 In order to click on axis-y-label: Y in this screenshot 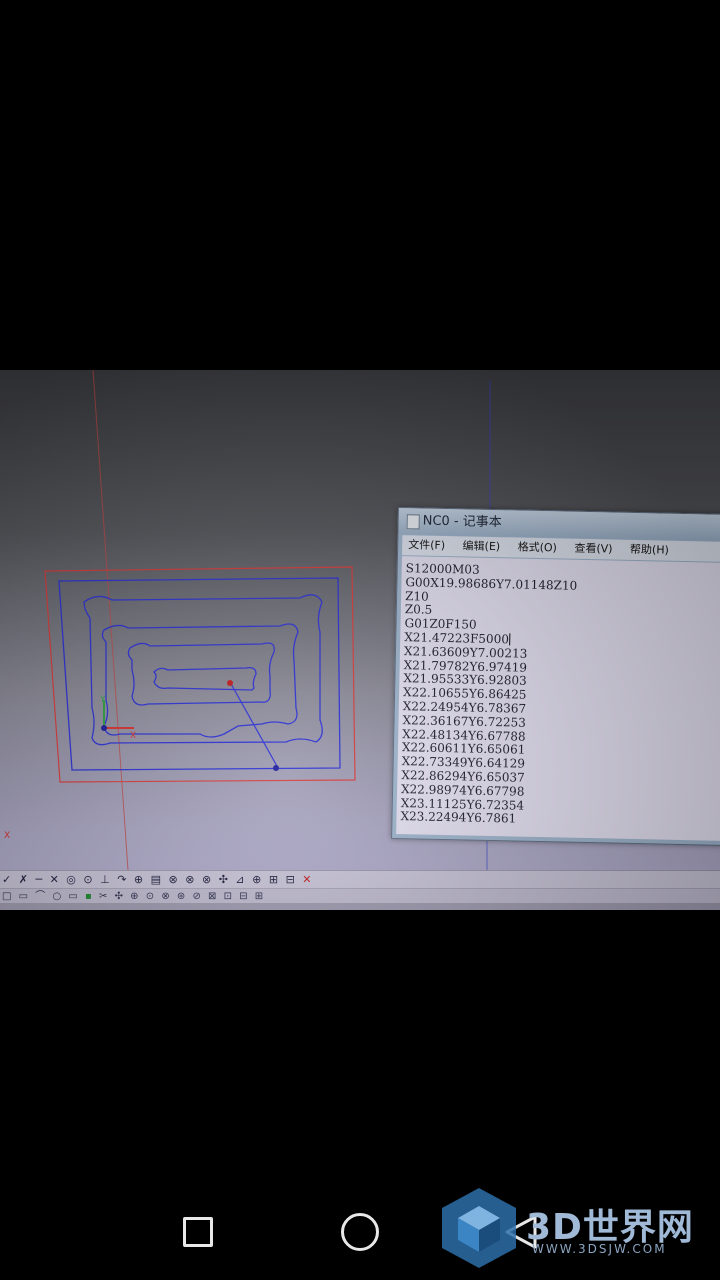, I will do `click(102, 700)`.